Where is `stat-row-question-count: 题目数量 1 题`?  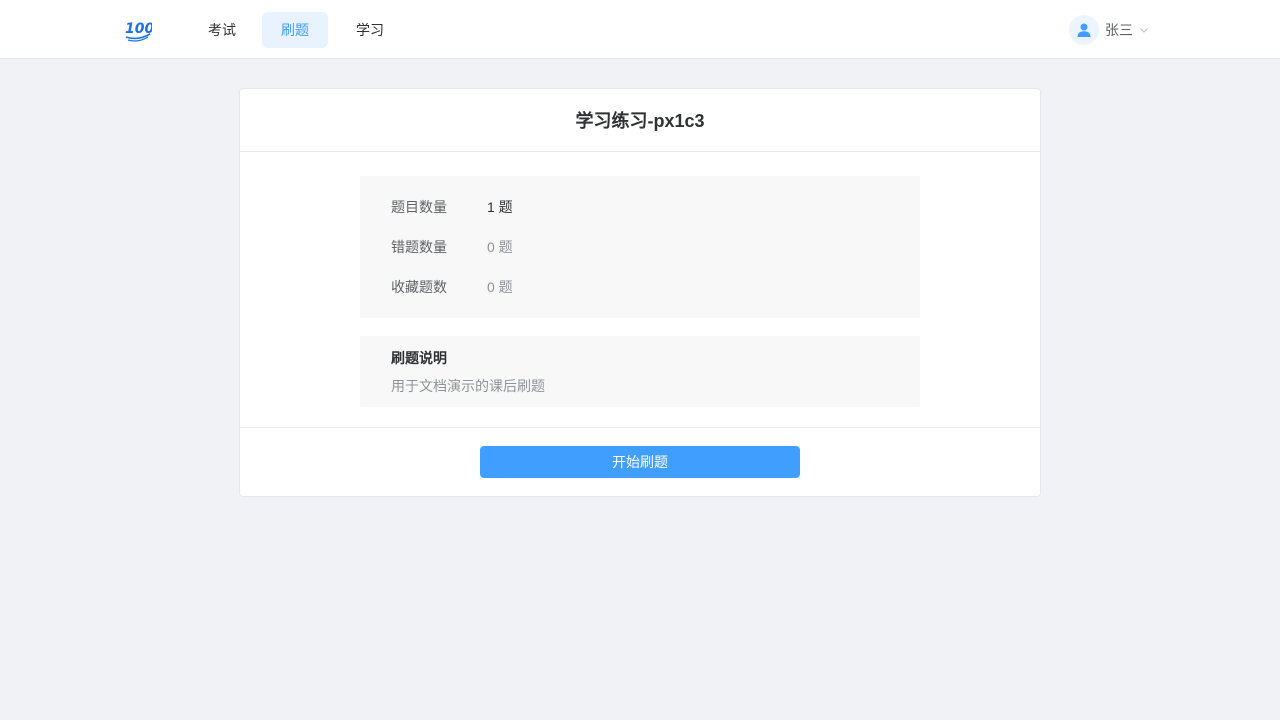
stat-row-question-count: 题目数量 1 题 is located at coordinates (452, 207).